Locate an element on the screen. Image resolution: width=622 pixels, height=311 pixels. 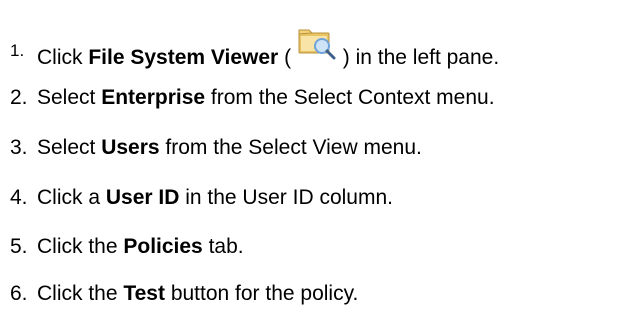
step-5: 5. Click the Policies tab. is located at coordinates (127, 247).